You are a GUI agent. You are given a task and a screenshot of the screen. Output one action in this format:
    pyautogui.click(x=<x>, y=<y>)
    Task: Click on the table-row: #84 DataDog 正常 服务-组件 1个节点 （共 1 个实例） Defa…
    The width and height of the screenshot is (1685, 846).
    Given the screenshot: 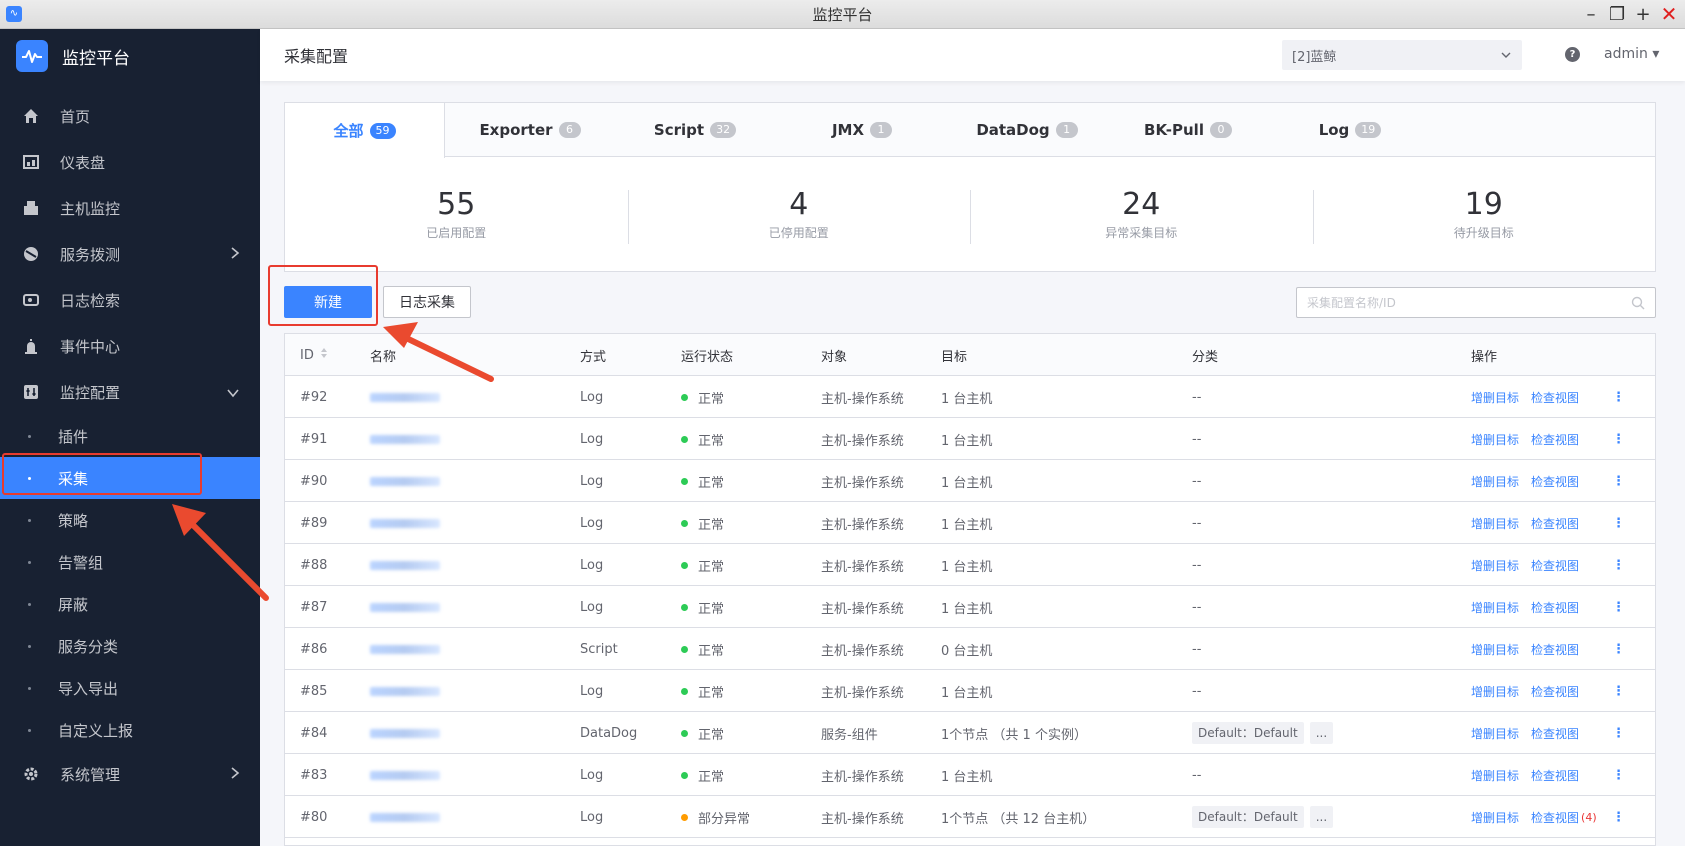 What is the action you would take?
    pyautogui.click(x=970, y=733)
    